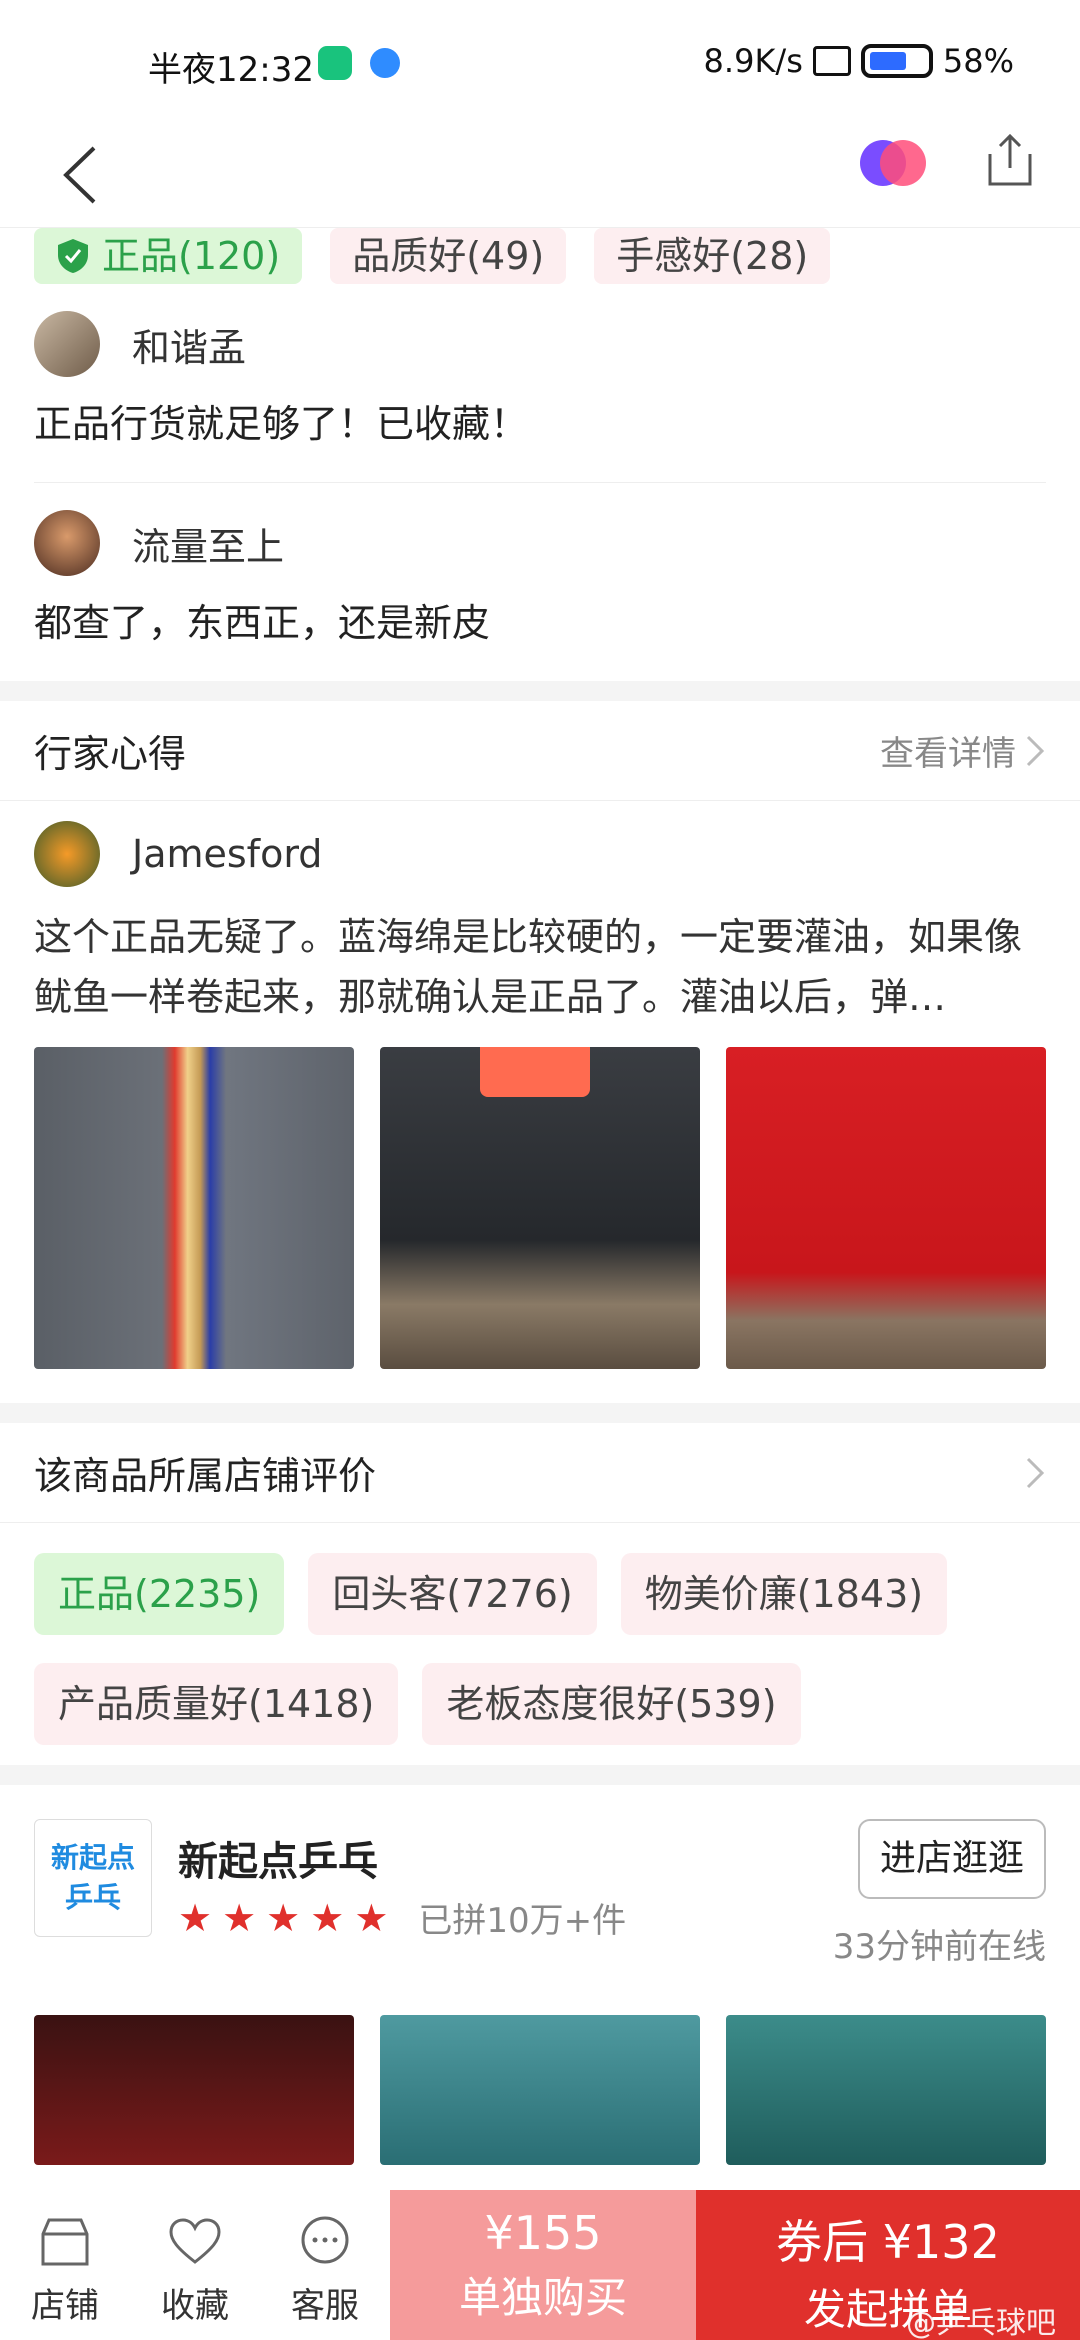 Image resolution: width=1080 pixels, height=2340 pixels. Describe the element at coordinates (542, 2297) in the screenshot. I see `solo-label: 单独购买` at that location.